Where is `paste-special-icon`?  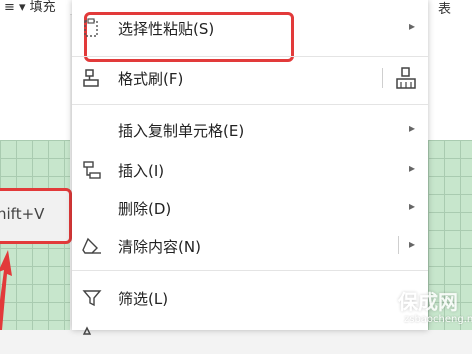
paste-special-icon is located at coordinates (91, 27).